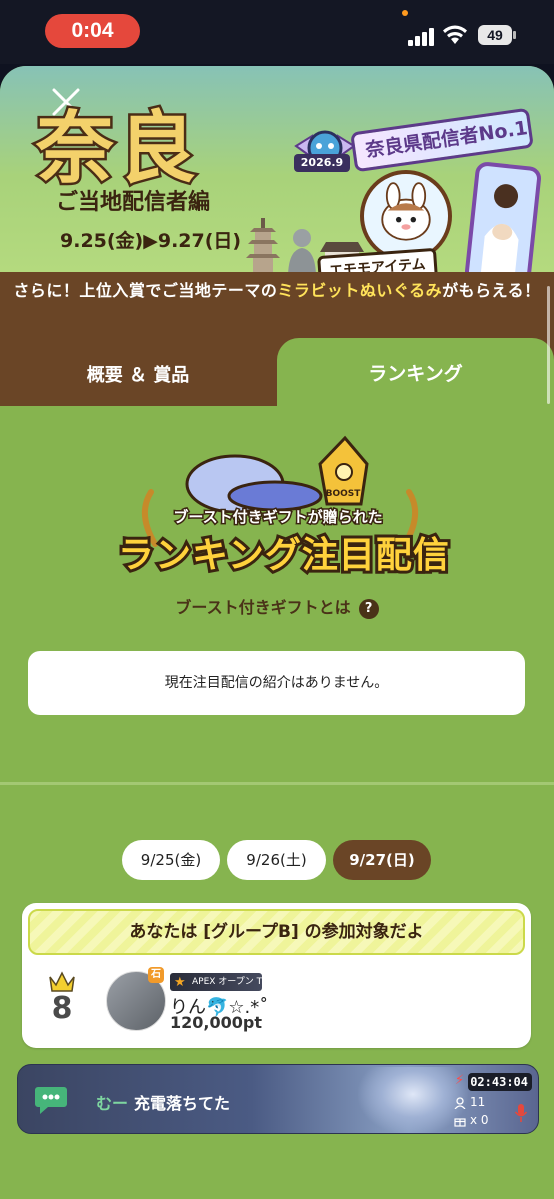  I want to click on wifi-icon, so click(455, 34).